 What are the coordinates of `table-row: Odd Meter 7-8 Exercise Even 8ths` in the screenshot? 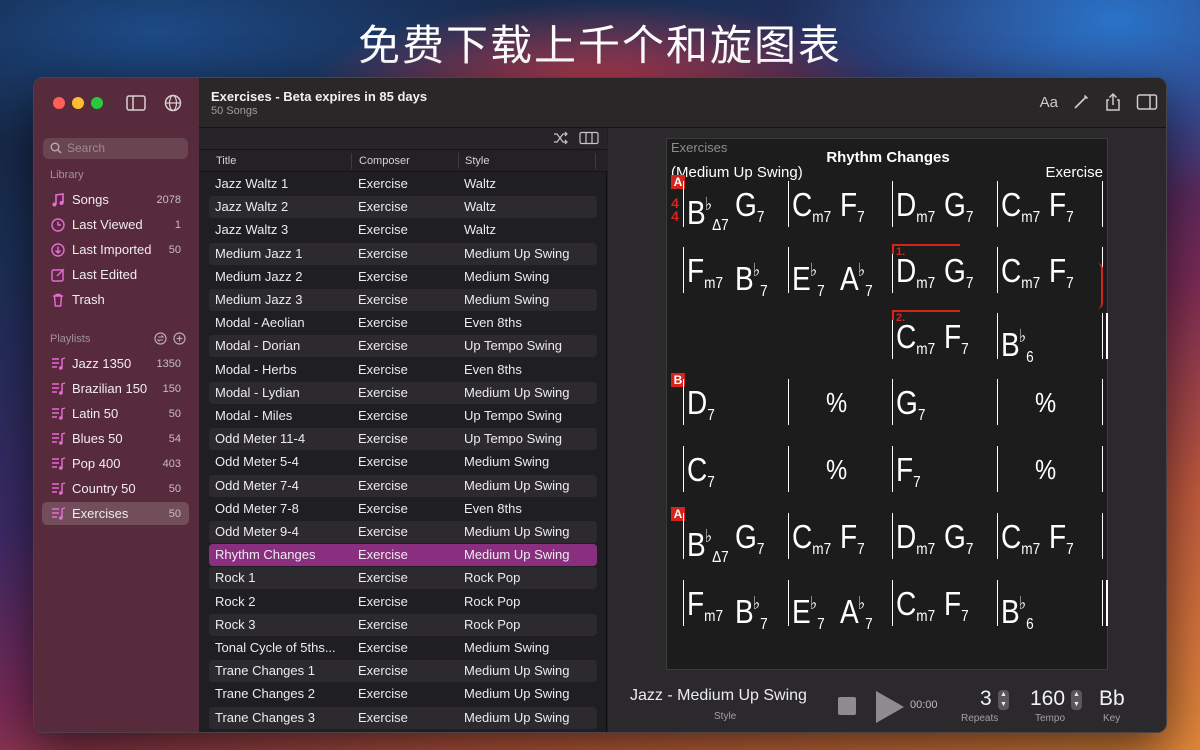 It's located at (403, 509).